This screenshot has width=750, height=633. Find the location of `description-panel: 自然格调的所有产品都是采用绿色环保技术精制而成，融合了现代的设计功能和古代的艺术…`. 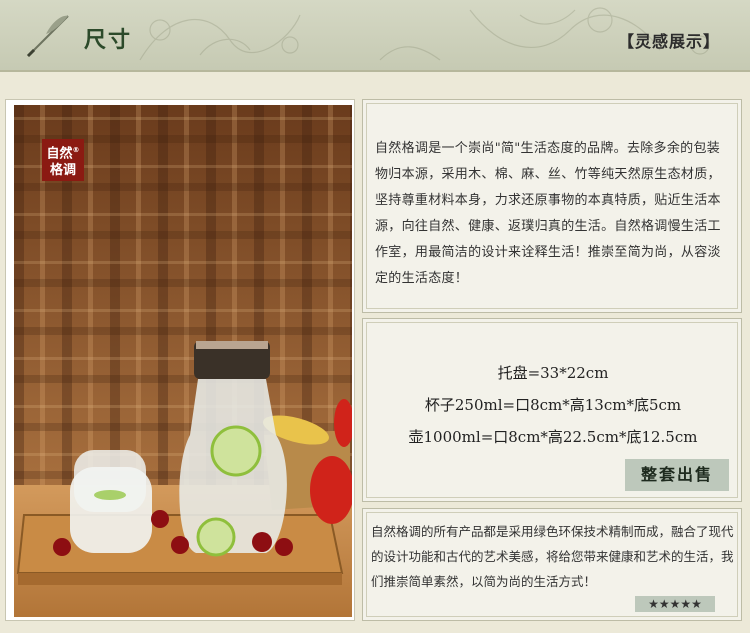

description-panel: 自然格调的所有产品都是采用绿色环保技术精制而成，融合了现代的设计功能和古代的艺术… is located at coordinates (552, 564).